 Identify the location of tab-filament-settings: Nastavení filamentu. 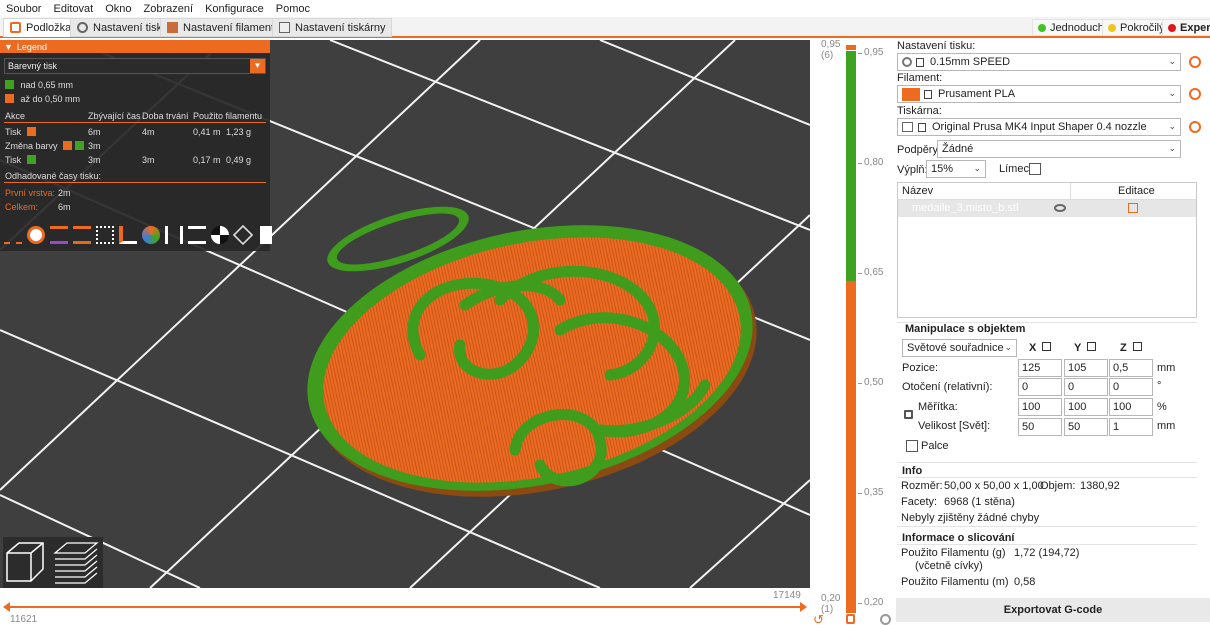
(224, 27).